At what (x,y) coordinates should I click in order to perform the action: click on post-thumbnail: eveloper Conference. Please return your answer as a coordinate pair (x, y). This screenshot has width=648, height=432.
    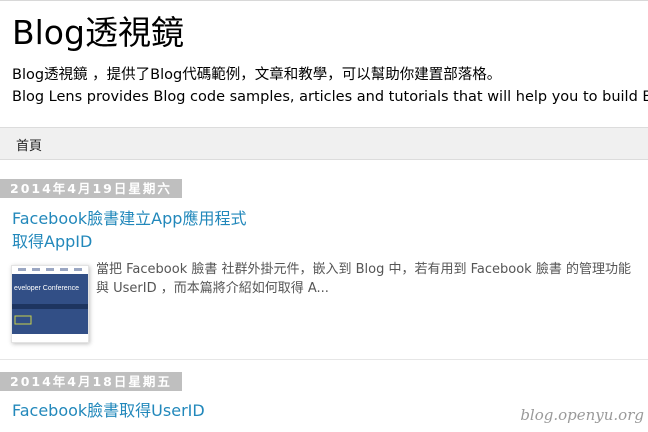
    Looking at the image, I should click on (50, 304).